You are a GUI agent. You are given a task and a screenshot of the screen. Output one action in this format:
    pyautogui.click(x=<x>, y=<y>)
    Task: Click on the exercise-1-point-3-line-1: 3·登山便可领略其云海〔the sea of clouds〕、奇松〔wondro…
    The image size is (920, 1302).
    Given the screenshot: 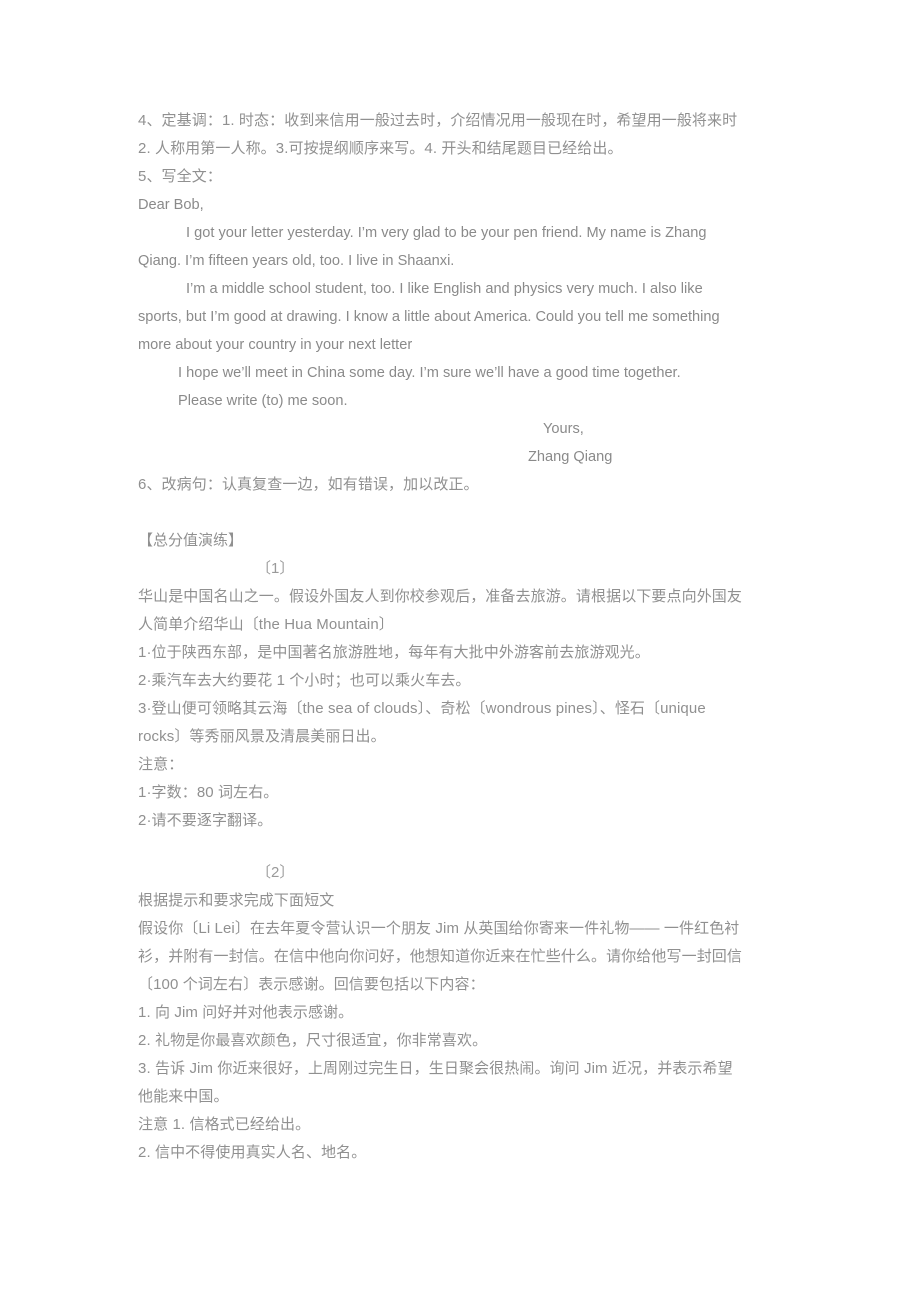 What is the action you would take?
    pyautogui.click(x=422, y=708)
    